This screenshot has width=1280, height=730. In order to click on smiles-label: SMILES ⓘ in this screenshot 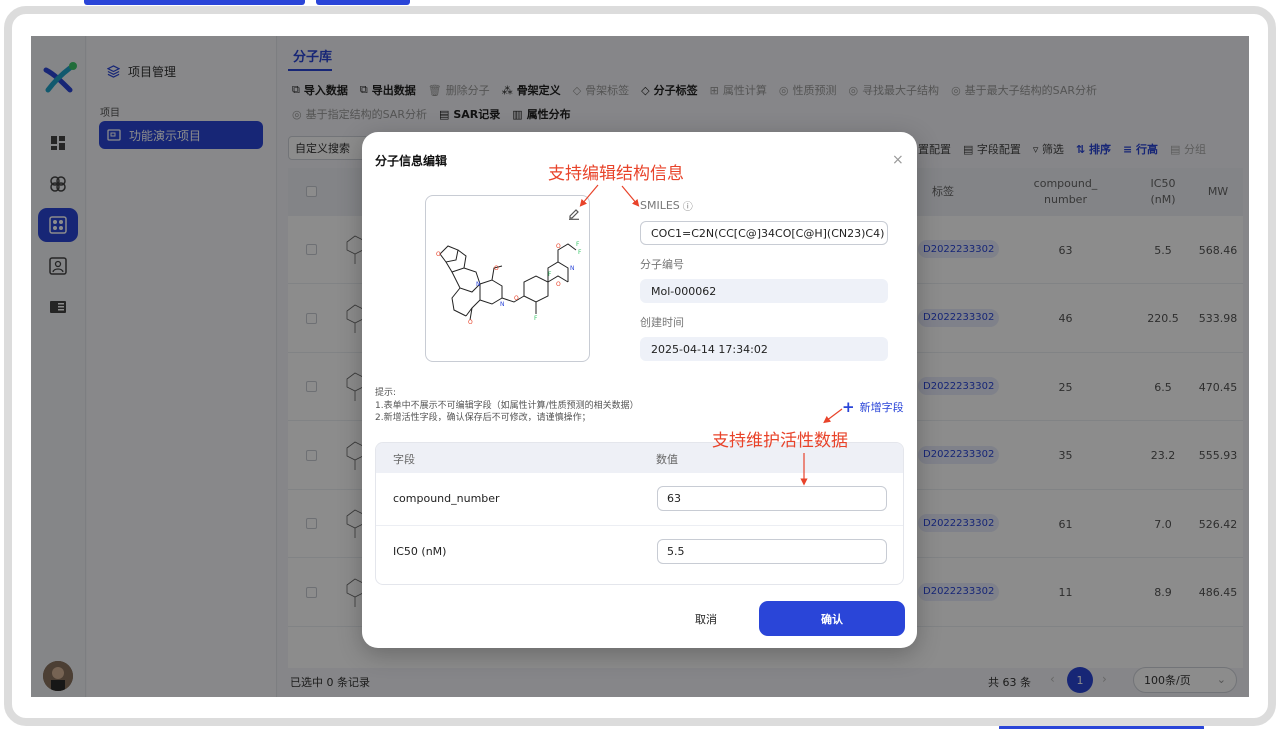, I will do `click(666, 205)`.